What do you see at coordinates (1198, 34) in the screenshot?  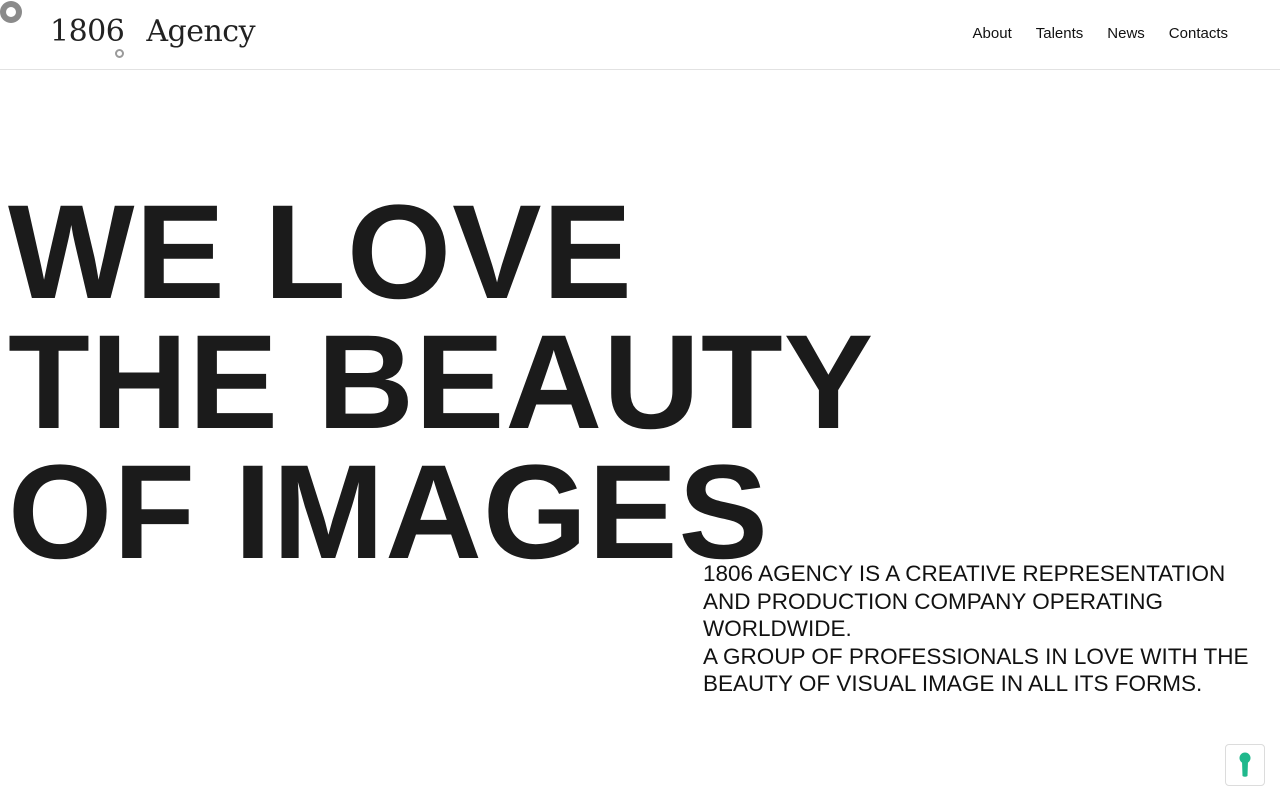 I see `nav-contacts: Contacts` at bounding box center [1198, 34].